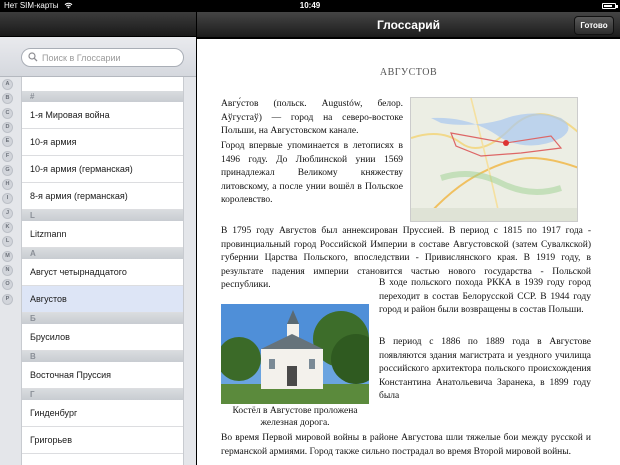  Describe the element at coordinates (102, 196) in the screenshot. I see `list-item: 8-я армия (германская)` at that location.